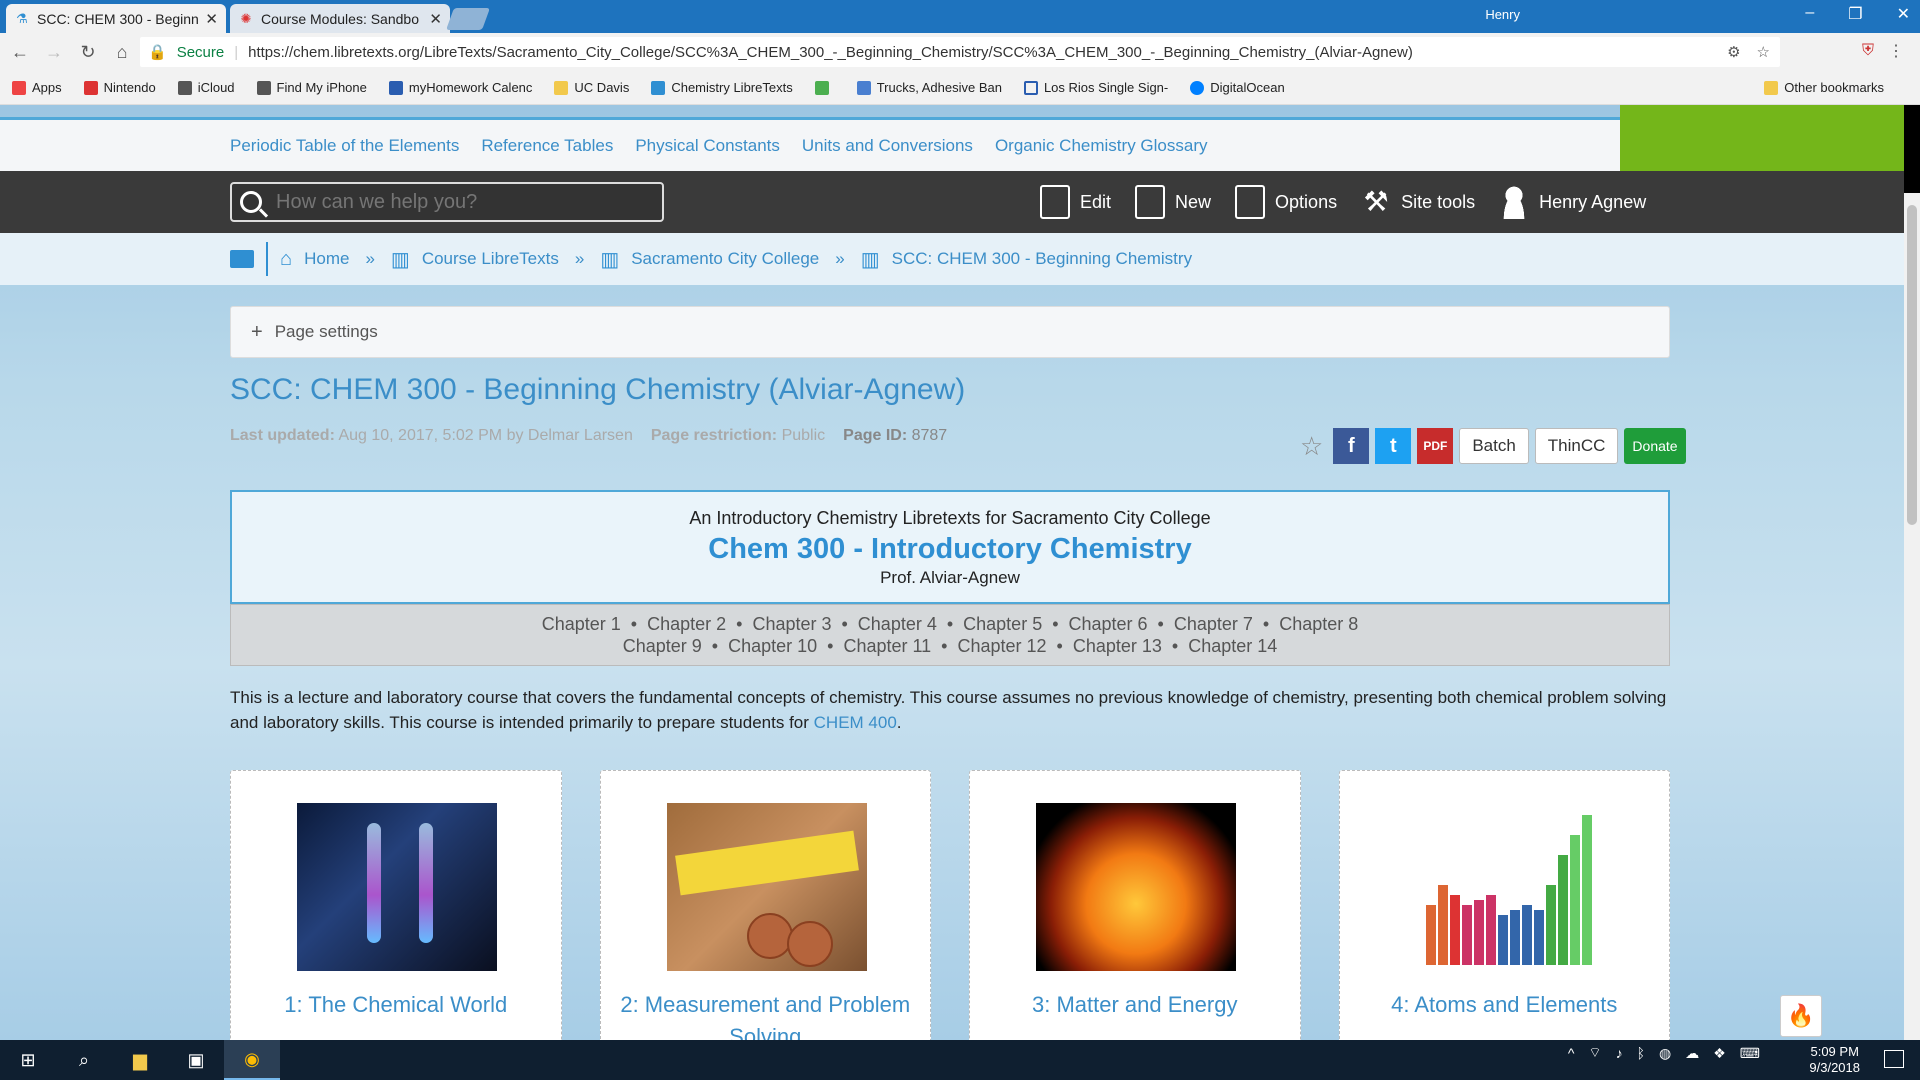 This screenshot has height=1080, width=1920. What do you see at coordinates (1896, 51) in the screenshot?
I see `menu-icon: ⋮` at bounding box center [1896, 51].